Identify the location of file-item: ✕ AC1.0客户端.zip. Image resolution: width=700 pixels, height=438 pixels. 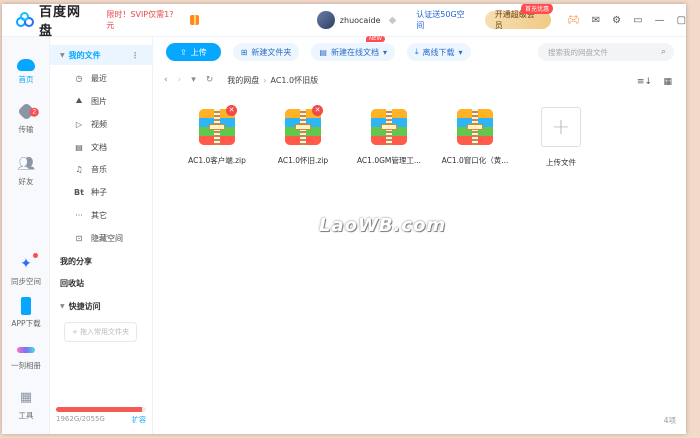
(217, 136).